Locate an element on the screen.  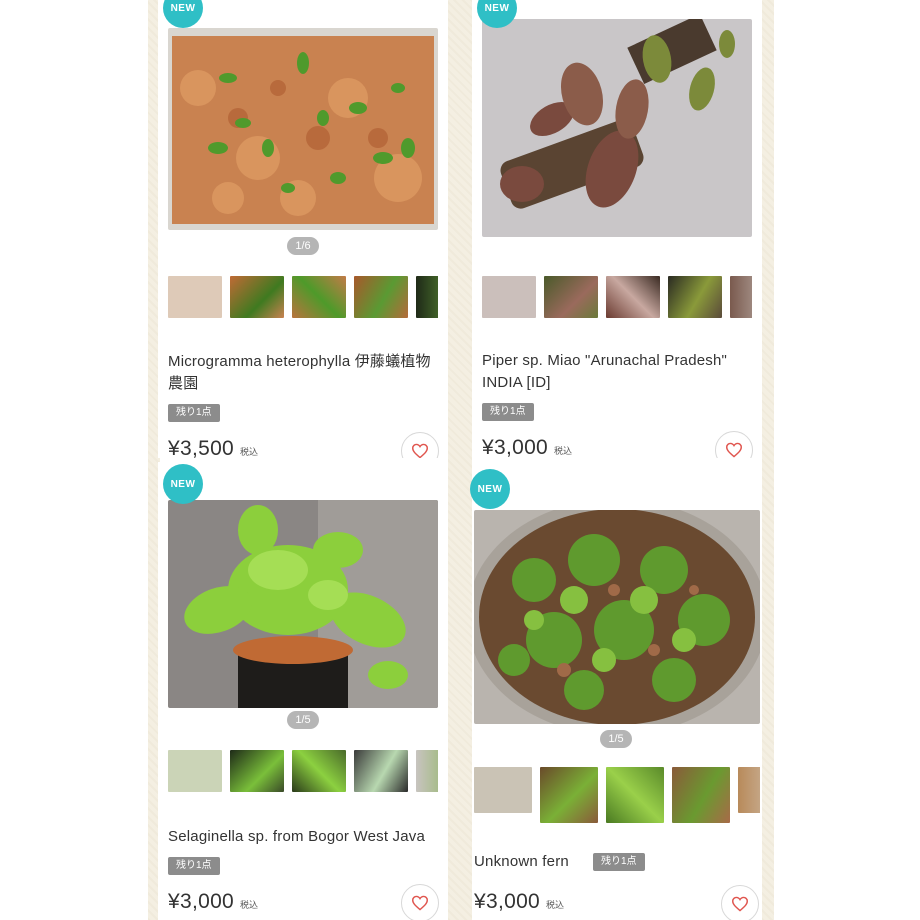
product-title: Microgramma heterophylla 伊藤蟻植物農園 is located at coordinates (303, 373).